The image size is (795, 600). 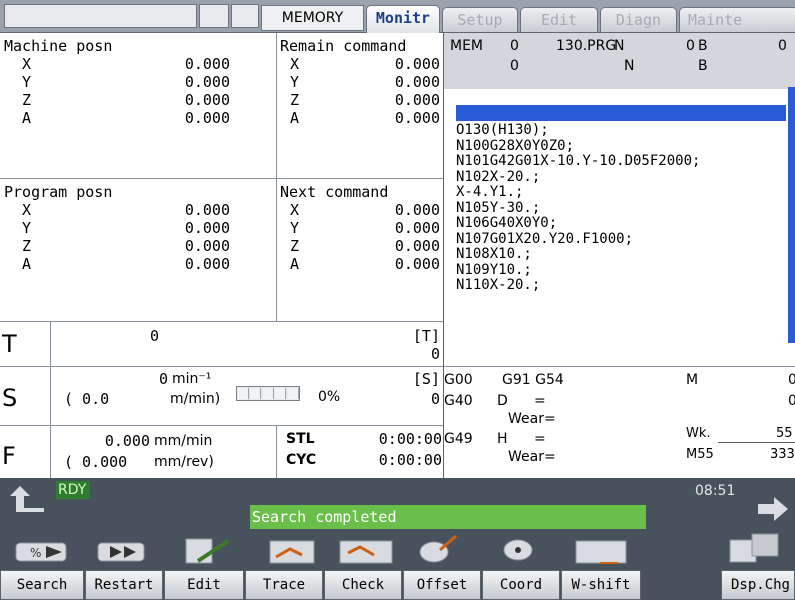 I want to click on modal-g91-g54: G91 G54, so click(x=533, y=380).